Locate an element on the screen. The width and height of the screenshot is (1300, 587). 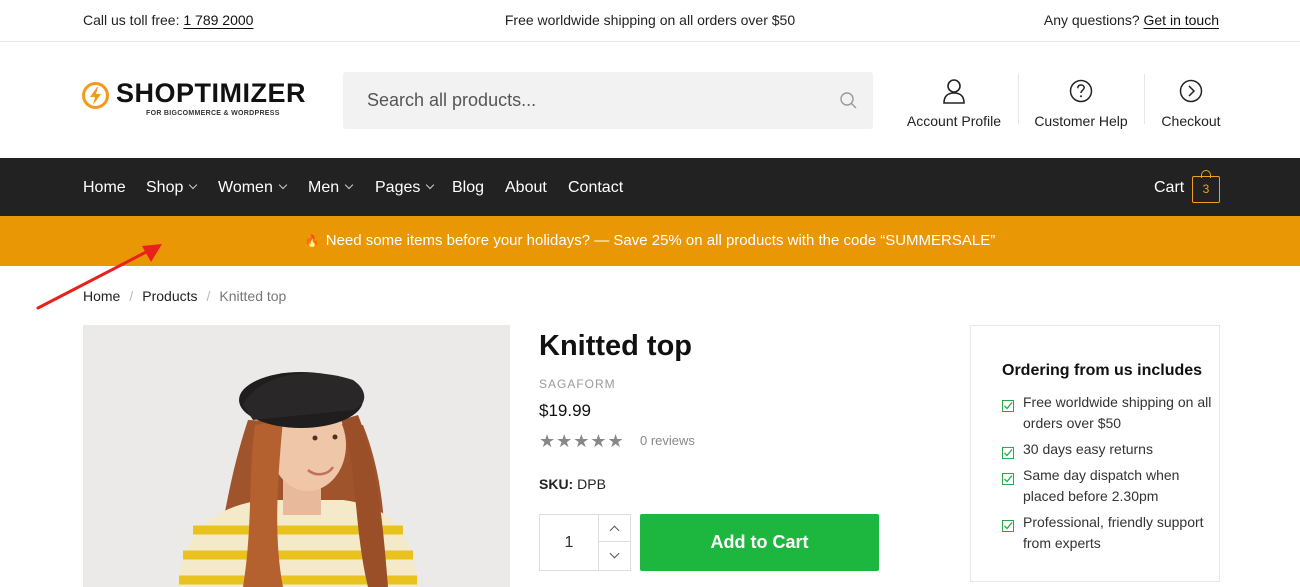
breadcrumb-home: Home is located at coordinates (101, 296).